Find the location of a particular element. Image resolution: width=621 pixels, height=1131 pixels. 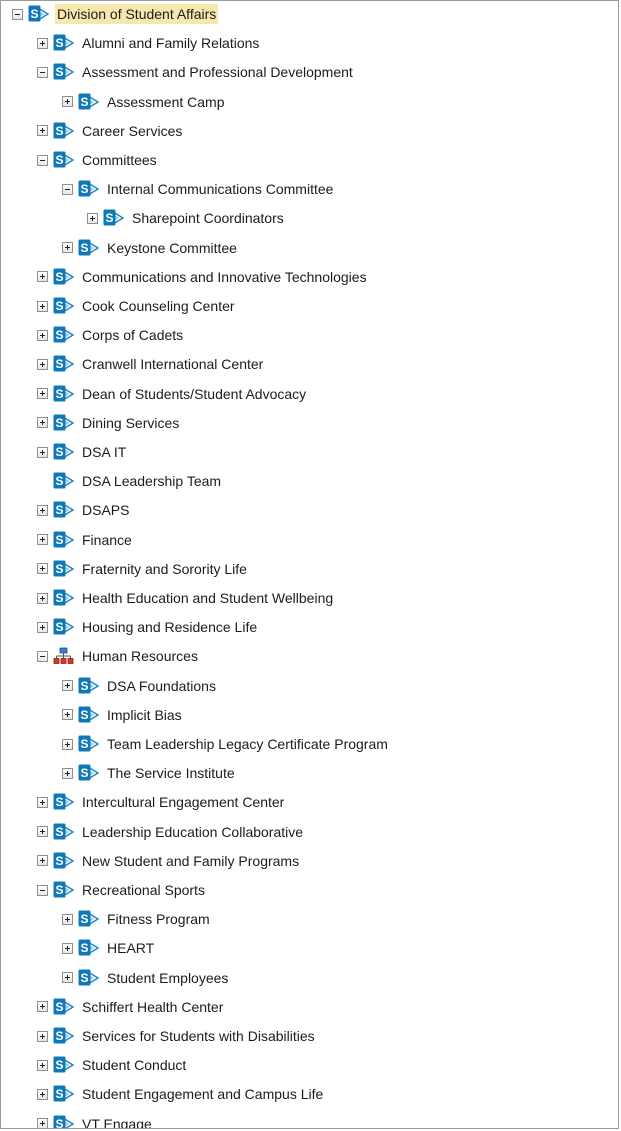

tree-node: S DSA Foundations is located at coordinates (140, 686).